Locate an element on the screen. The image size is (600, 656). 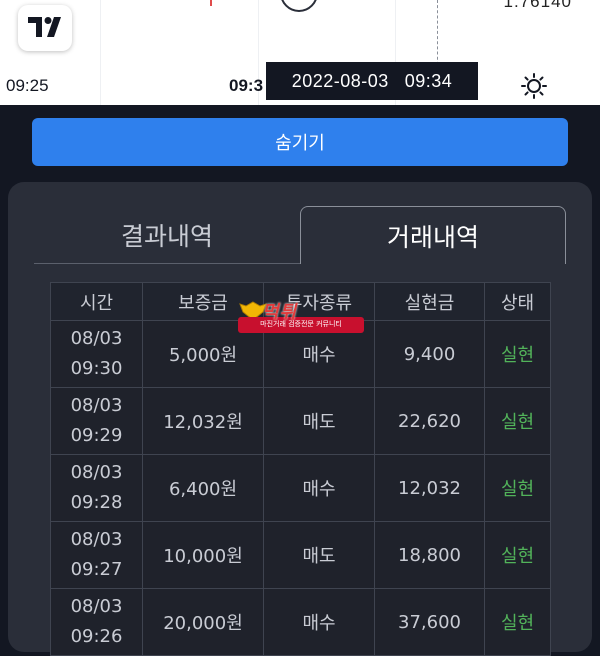
cell-time: 08/03 09:30 is located at coordinates (96, 354).